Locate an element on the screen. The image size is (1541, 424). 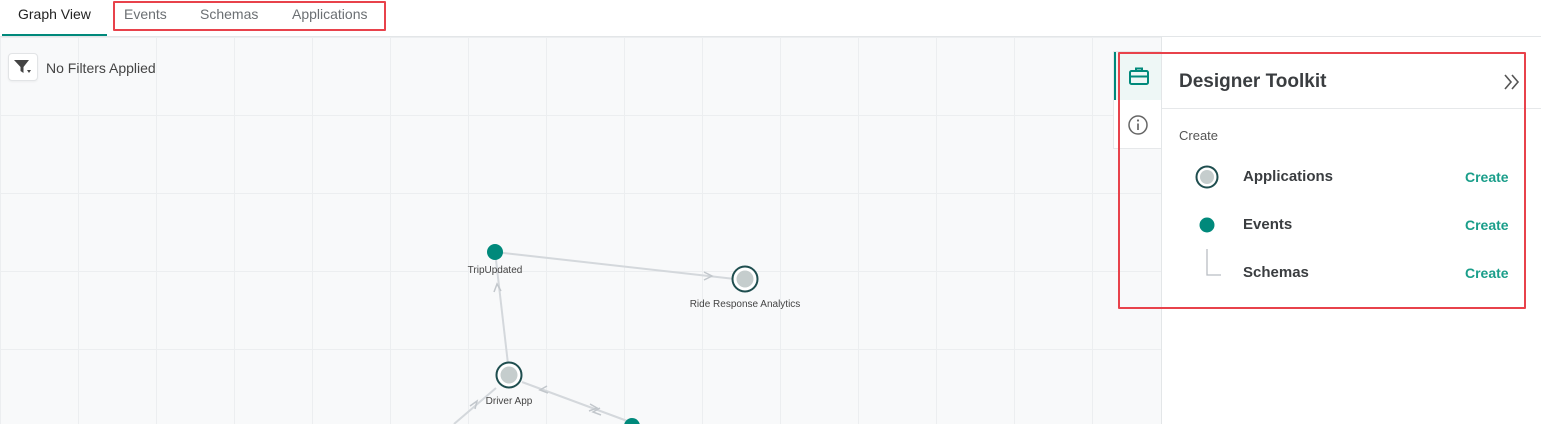
graph-edges is located at coordinates (606, 334).